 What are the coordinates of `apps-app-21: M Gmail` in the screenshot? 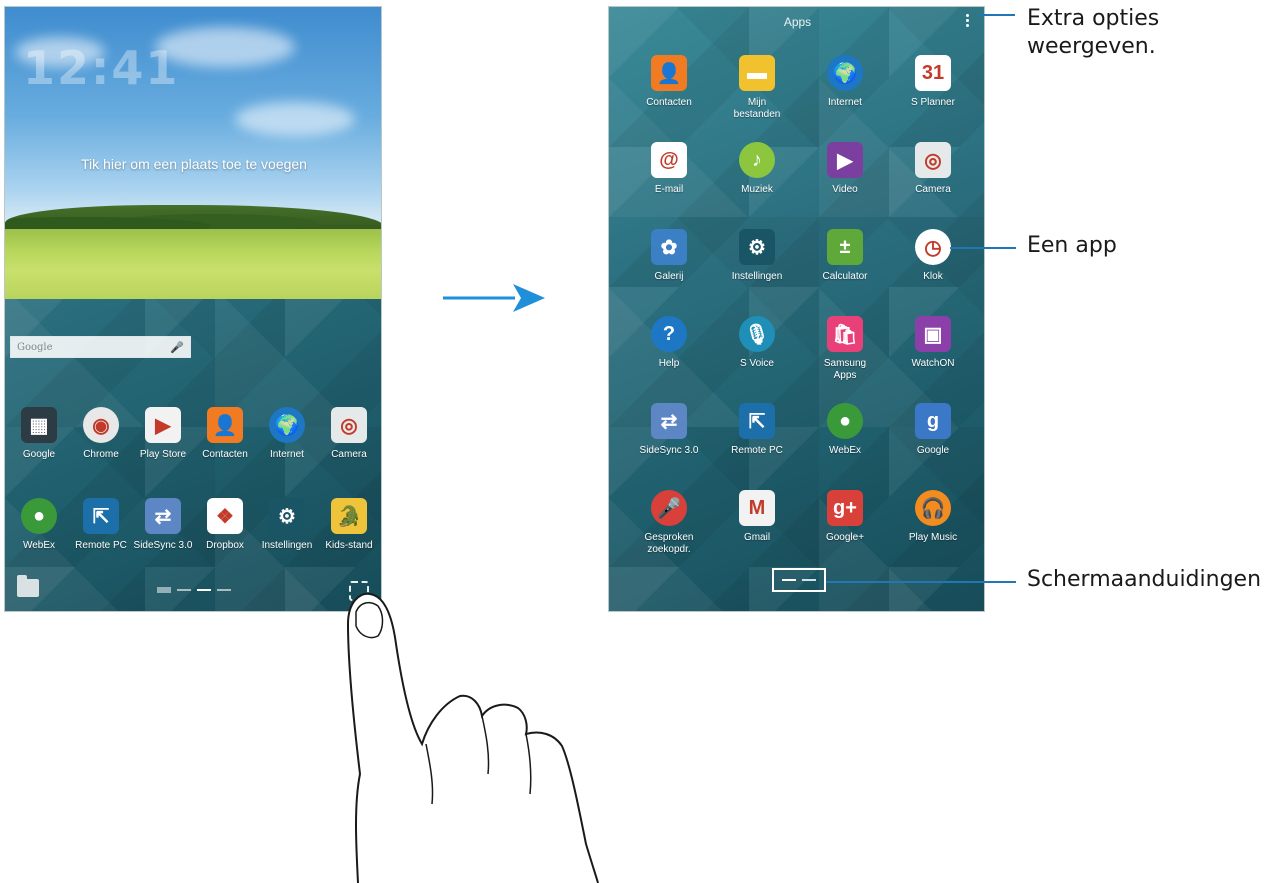 It's located at (757, 517).